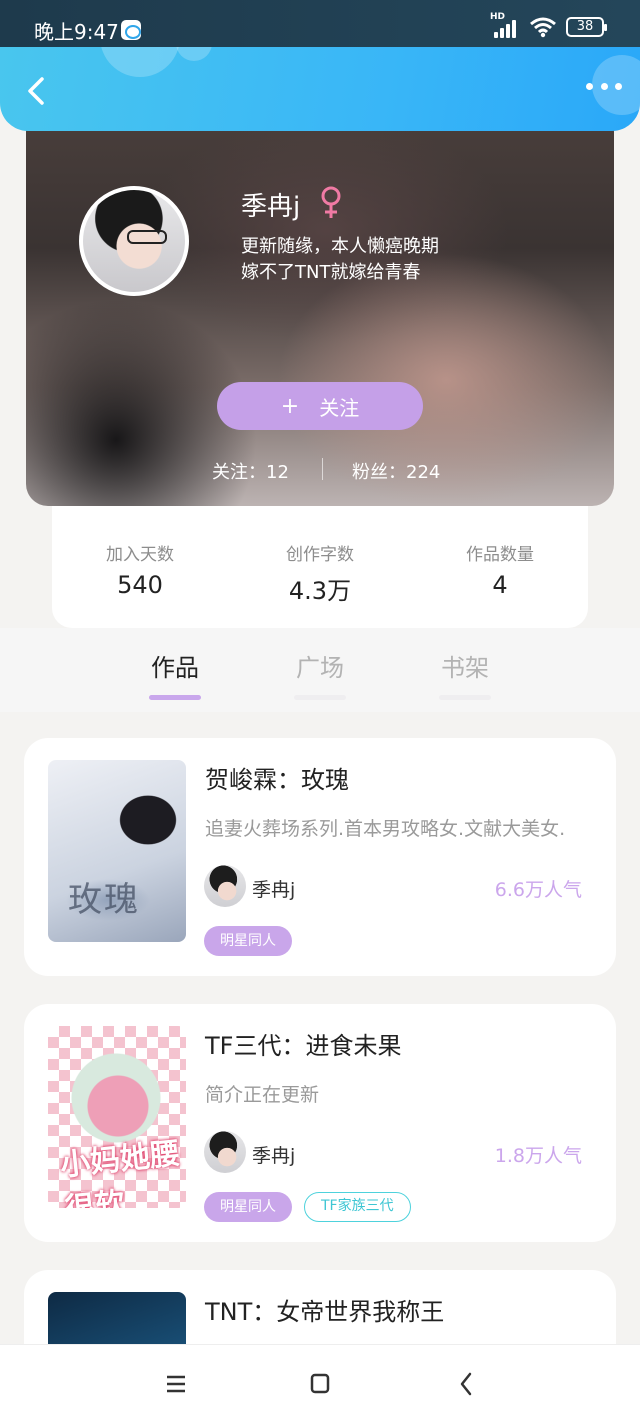 This screenshot has height=1422, width=640. Describe the element at coordinates (498, 17) in the screenshot. I see `network-type: HD` at that location.